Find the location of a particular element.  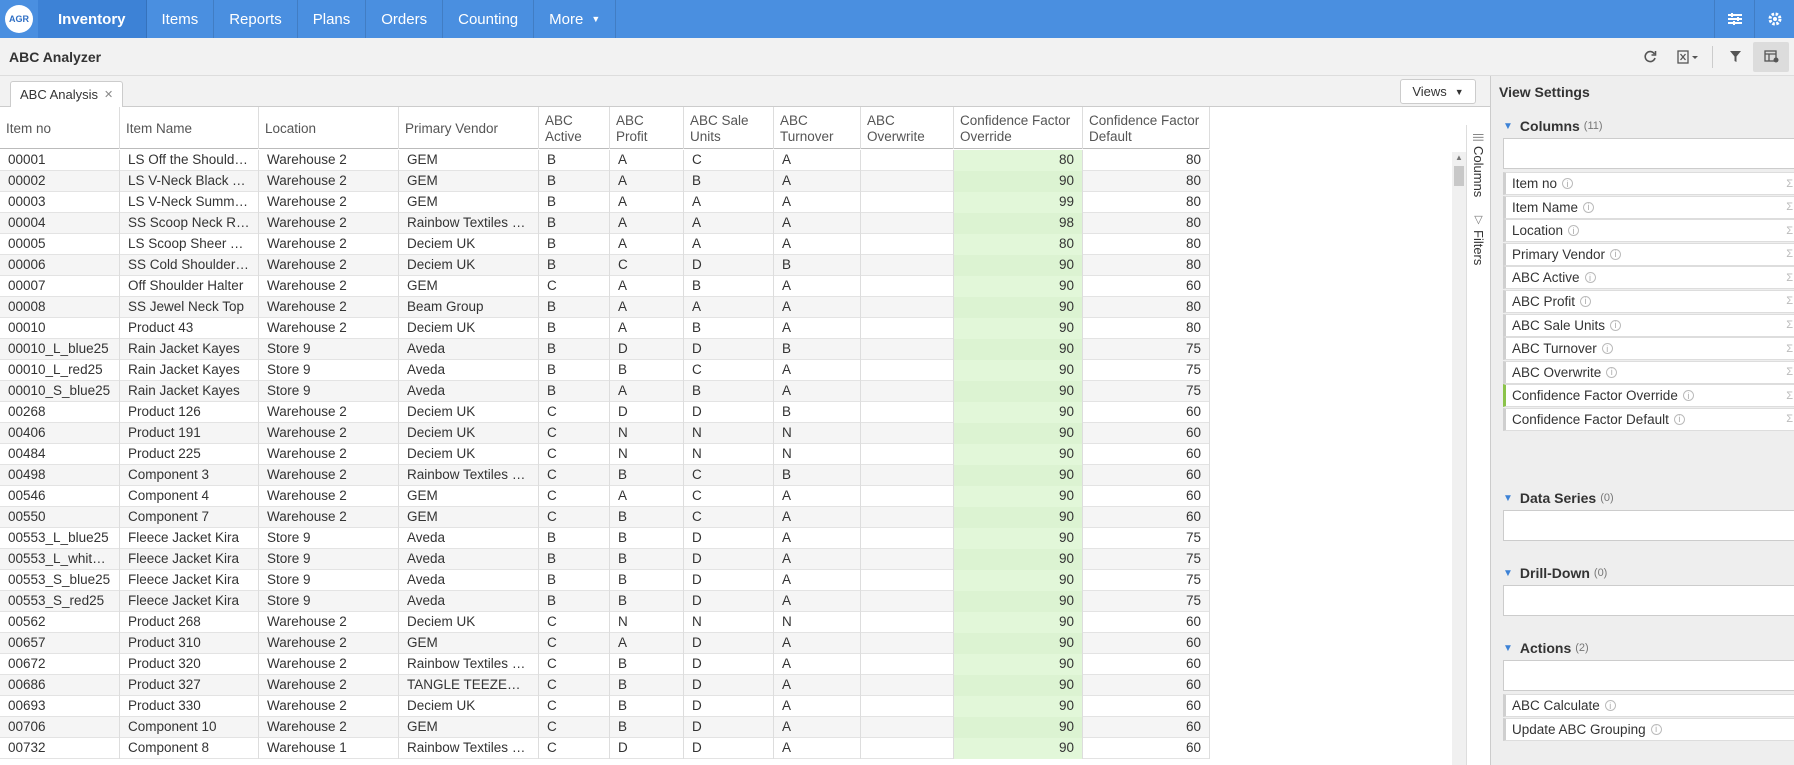

cell-item-name: Fleece Jacket Kira is located at coordinates (189, 601).